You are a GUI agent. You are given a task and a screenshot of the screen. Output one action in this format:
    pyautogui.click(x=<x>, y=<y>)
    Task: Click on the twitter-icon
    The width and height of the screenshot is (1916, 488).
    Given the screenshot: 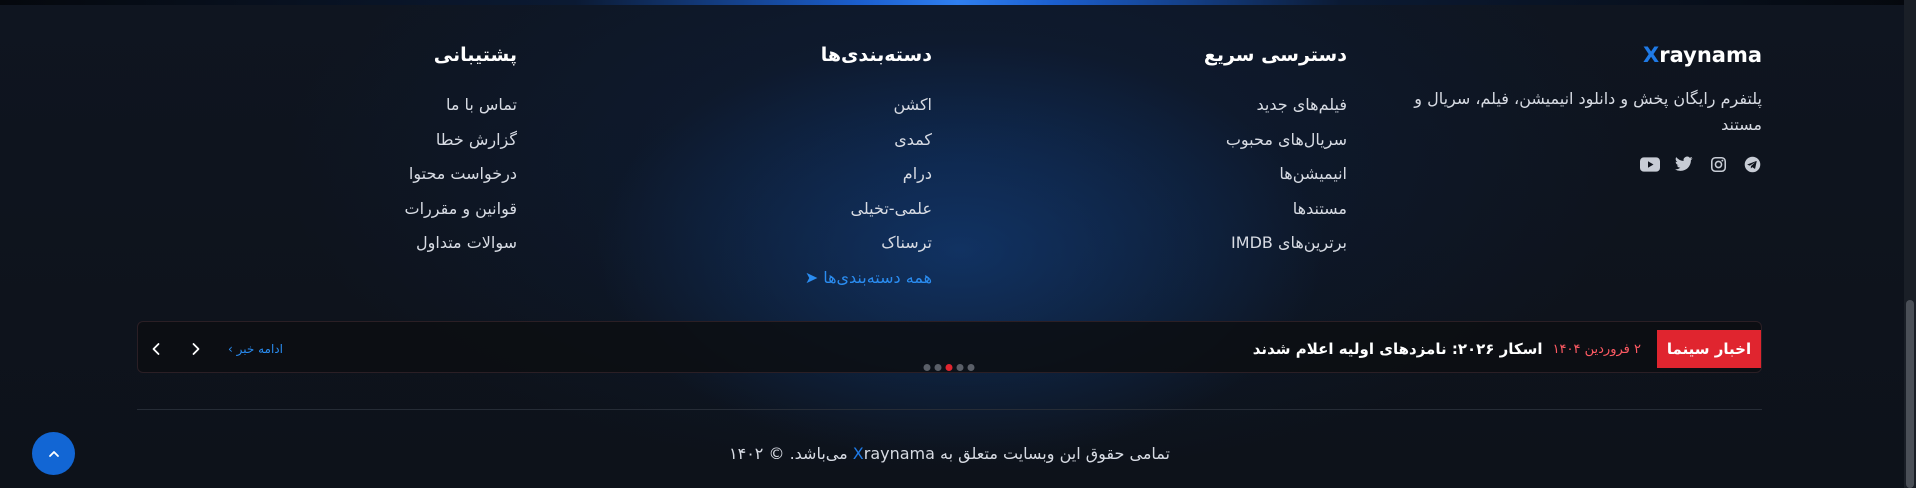 What is the action you would take?
    pyautogui.click(x=1684, y=164)
    